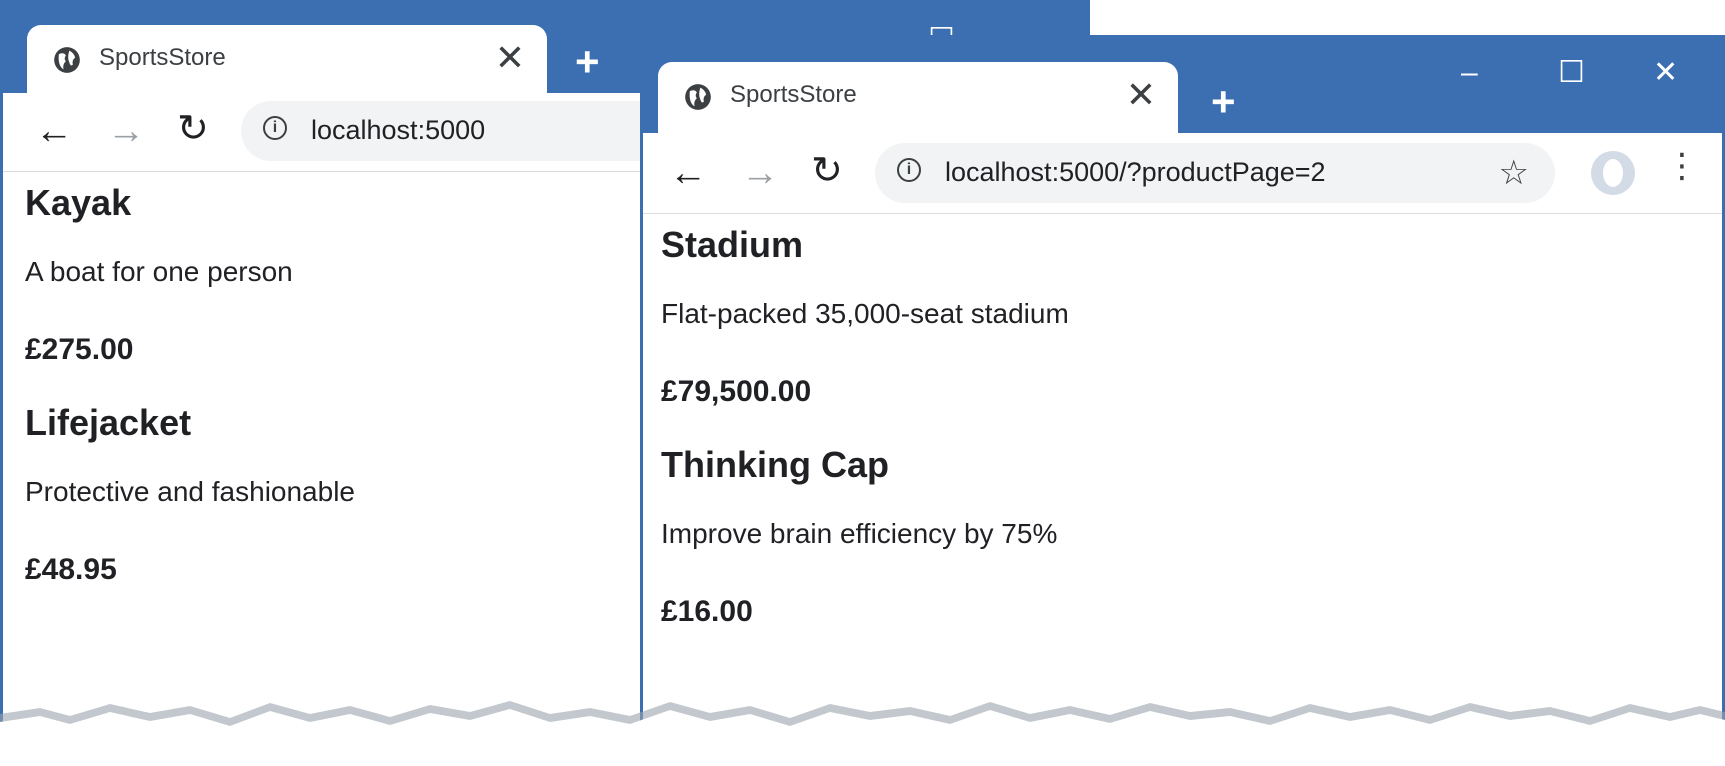 This screenshot has width=1725, height=766. I want to click on url-text: localhost:5000, so click(398, 130).